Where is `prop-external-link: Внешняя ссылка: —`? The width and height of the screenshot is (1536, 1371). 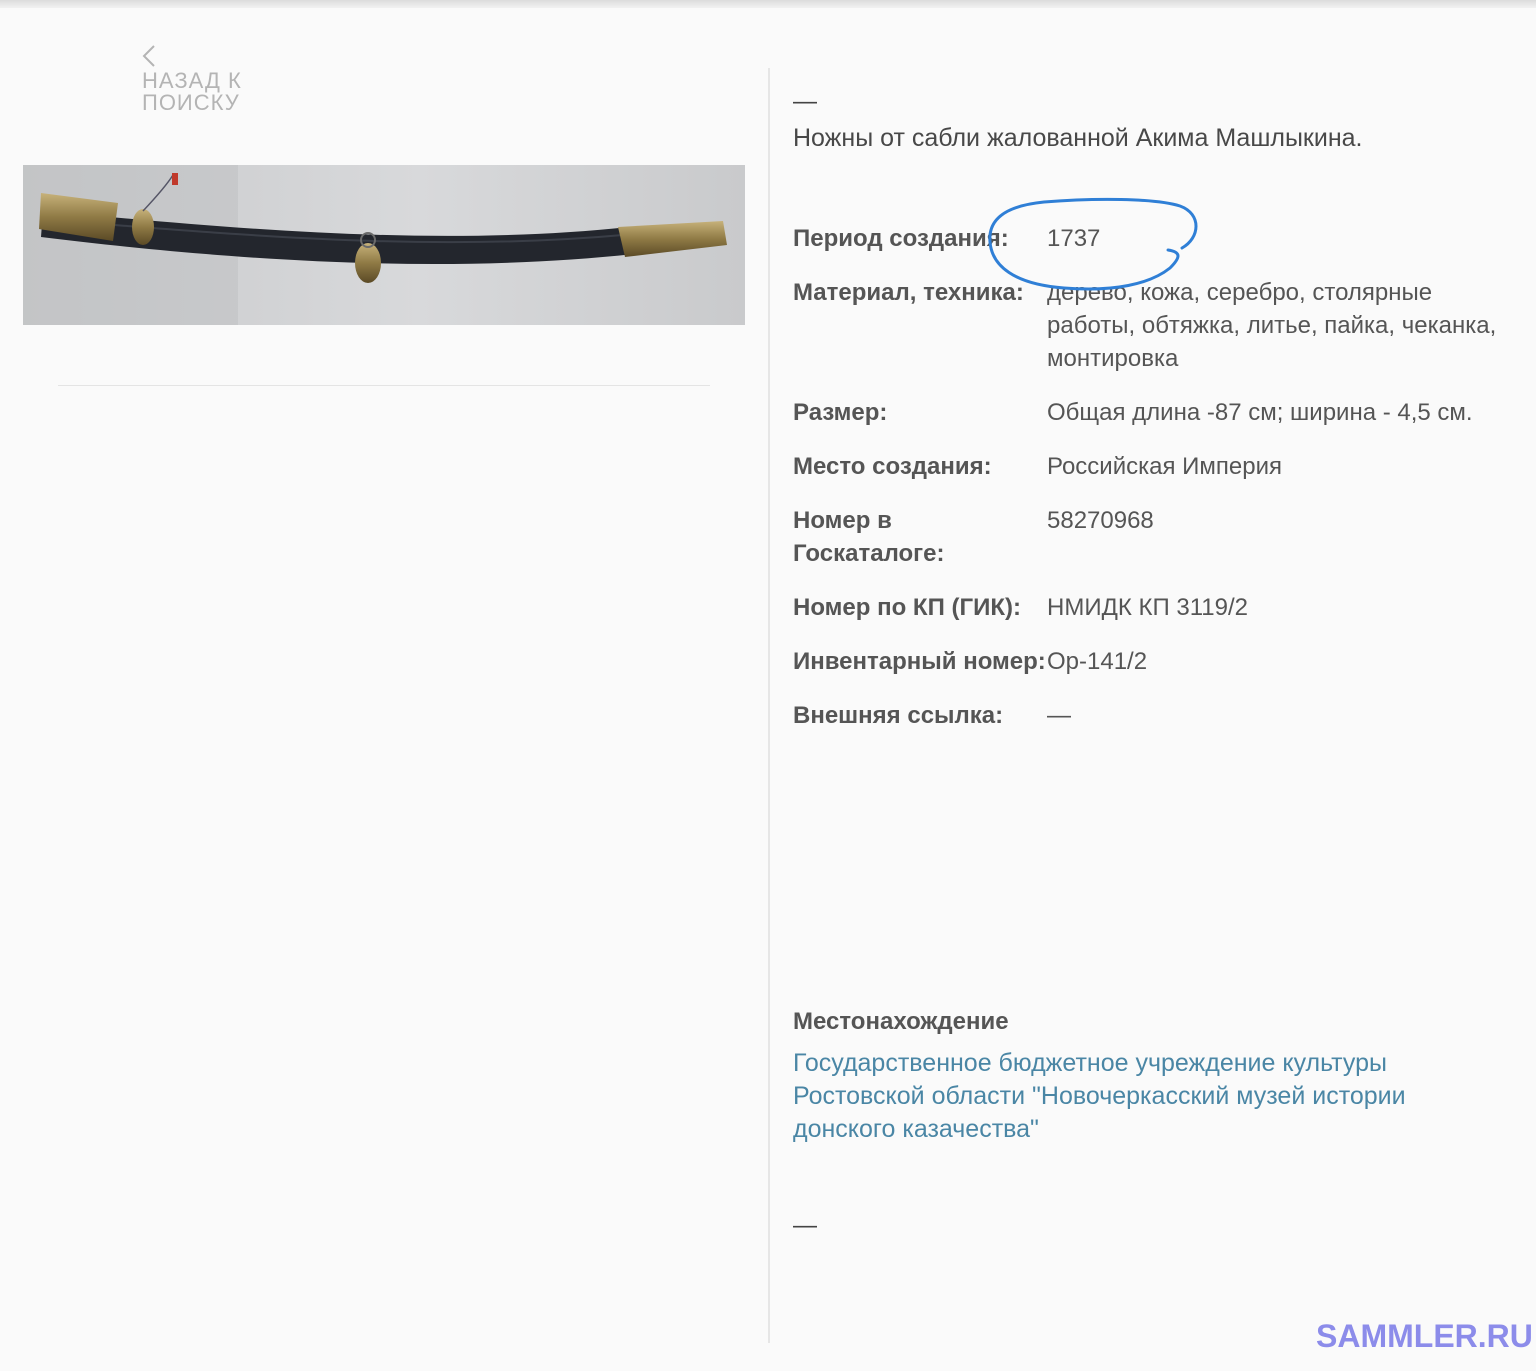 prop-external-link: Внешняя ссылка: — is located at coordinates (1153, 715).